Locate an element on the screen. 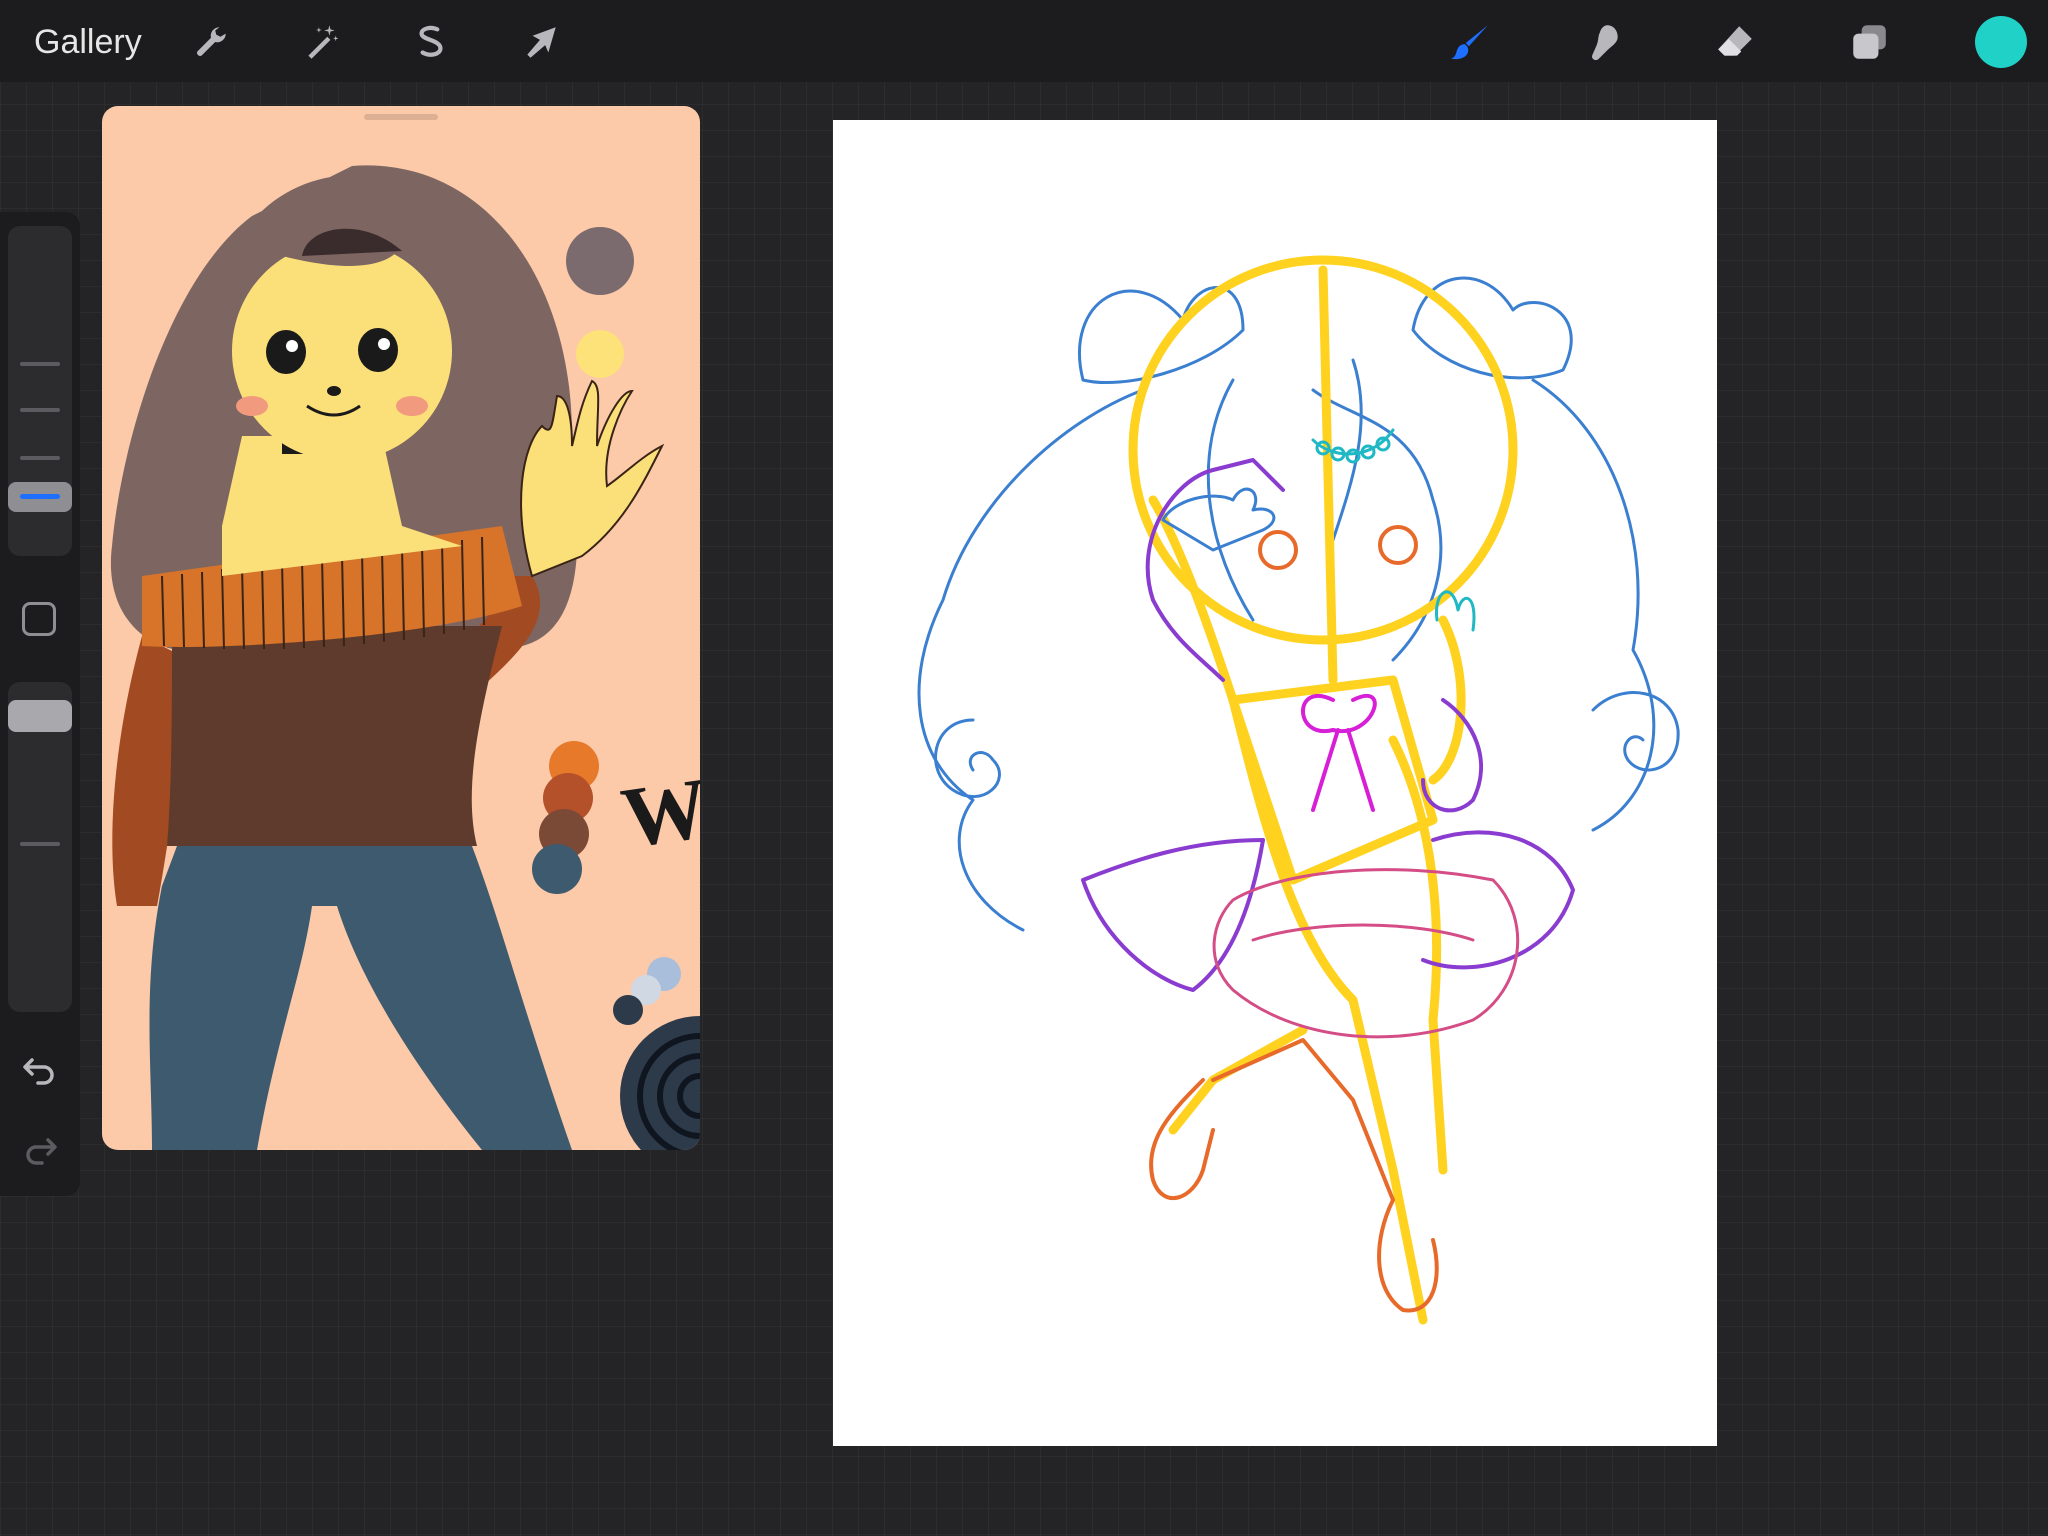 This screenshot has width=2048, height=1536. undo-icon is located at coordinates (40, 1068).